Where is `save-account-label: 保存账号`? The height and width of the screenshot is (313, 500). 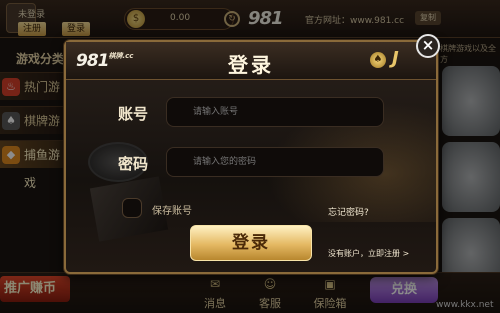 save-account-label: 保存账号 is located at coordinates (172, 211).